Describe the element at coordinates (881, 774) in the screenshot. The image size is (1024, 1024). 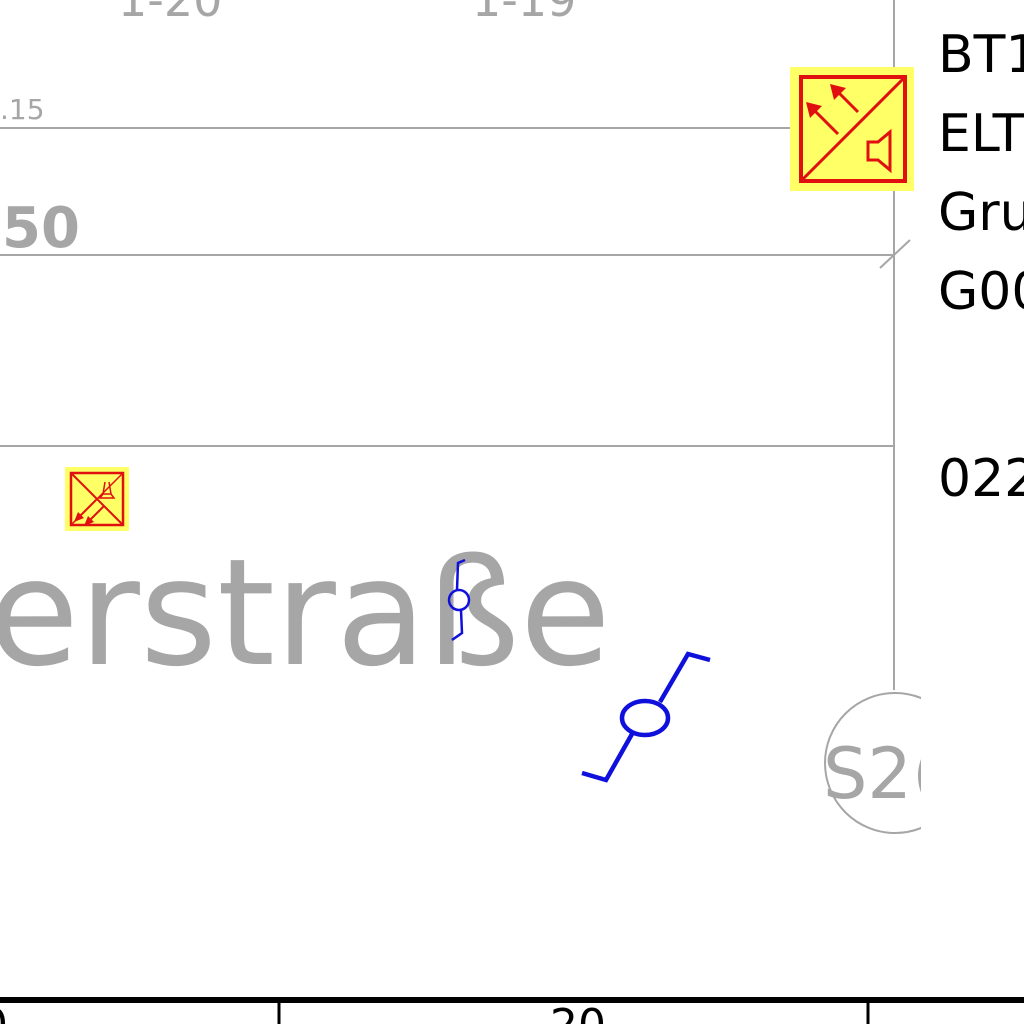
I see `station-label: S2(` at that location.